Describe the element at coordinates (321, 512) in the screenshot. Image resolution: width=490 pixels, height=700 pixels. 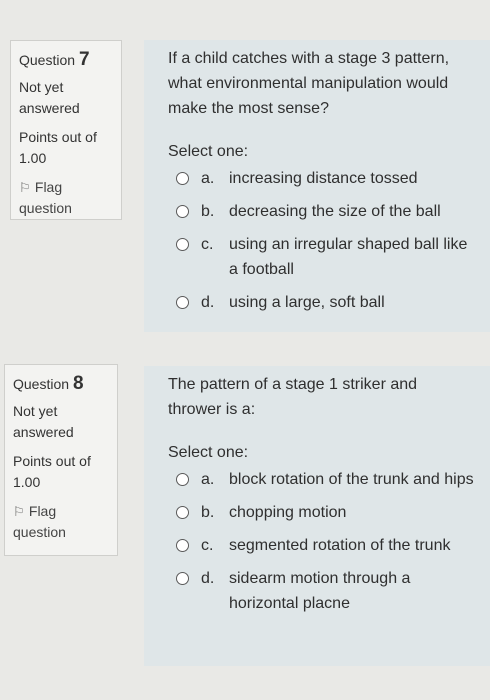
I see `answer-option-b: b. chopping motion` at that location.